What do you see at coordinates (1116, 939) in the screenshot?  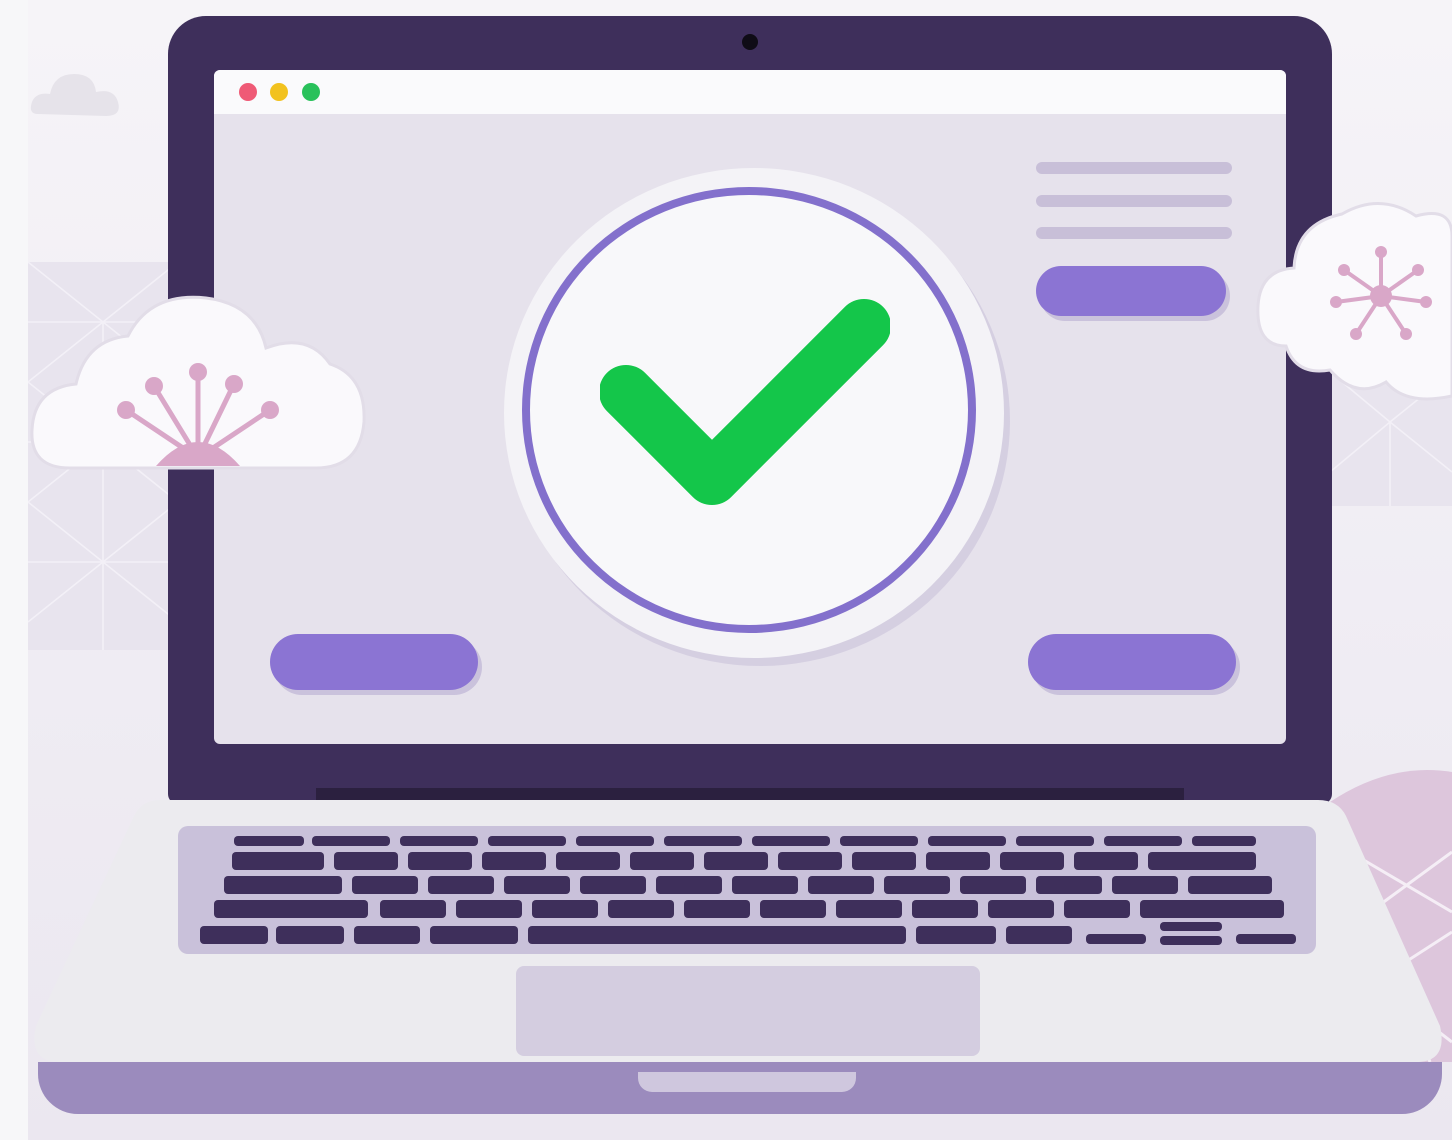 I see `arrow-left-key` at bounding box center [1116, 939].